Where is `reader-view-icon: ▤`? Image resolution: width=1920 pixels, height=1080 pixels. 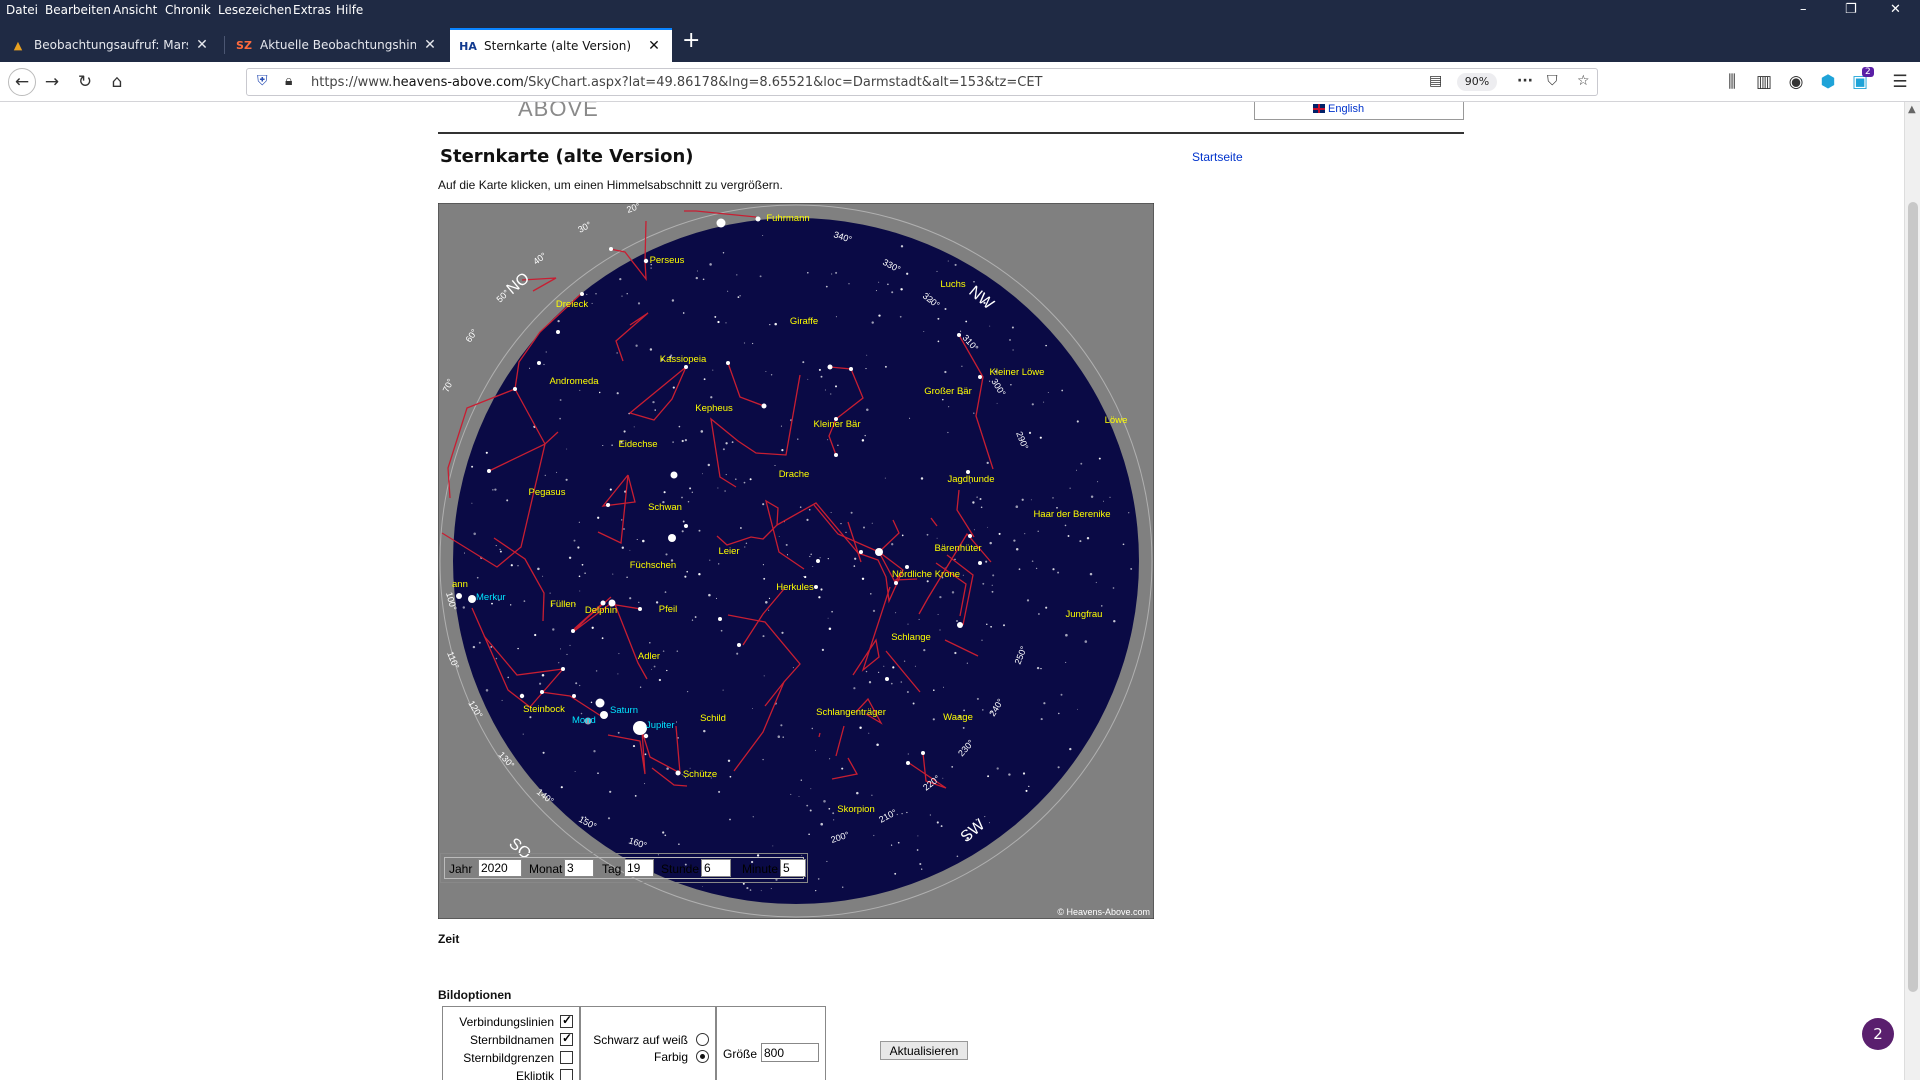 reader-view-icon: ▤ is located at coordinates (1435, 81).